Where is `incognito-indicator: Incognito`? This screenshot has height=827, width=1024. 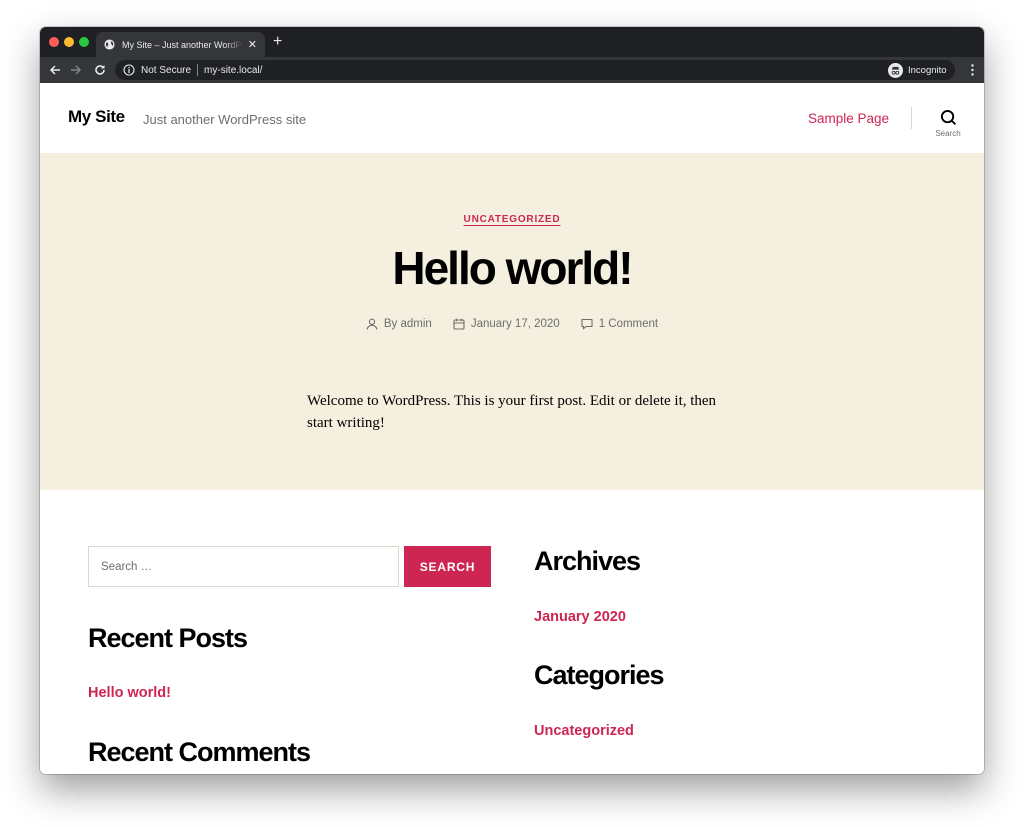
incognito-indicator: Incognito is located at coordinates (920, 70).